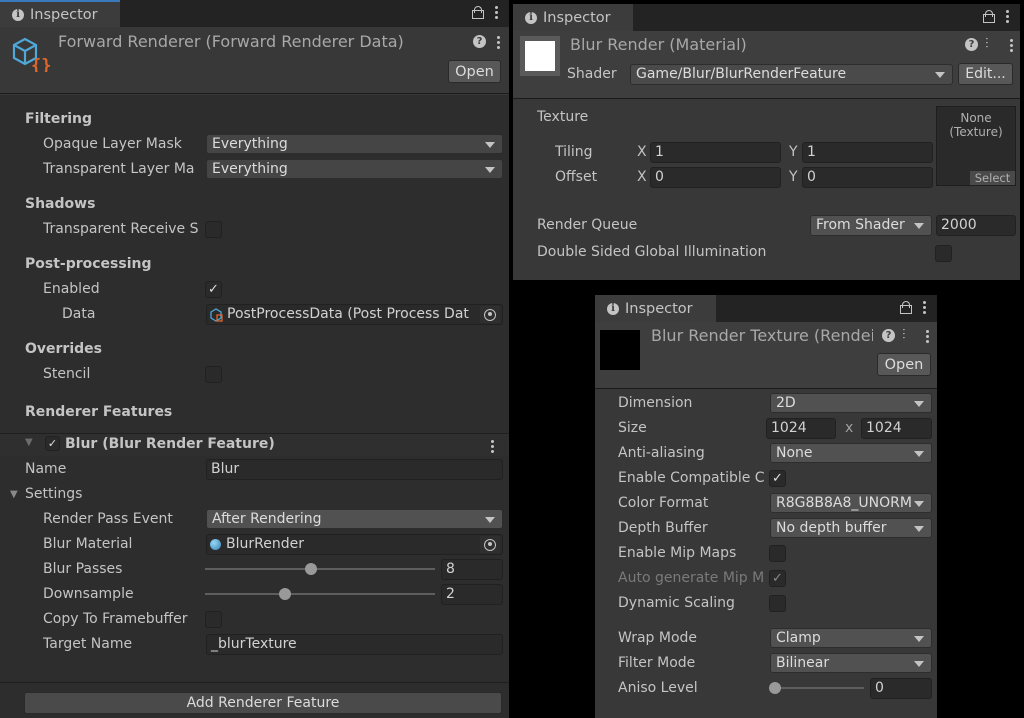 The image size is (1024, 718). What do you see at coordinates (254, 445) in the screenshot?
I see `feature-header: ▼ ✓ Blur (Blur Render Feature)` at bounding box center [254, 445].